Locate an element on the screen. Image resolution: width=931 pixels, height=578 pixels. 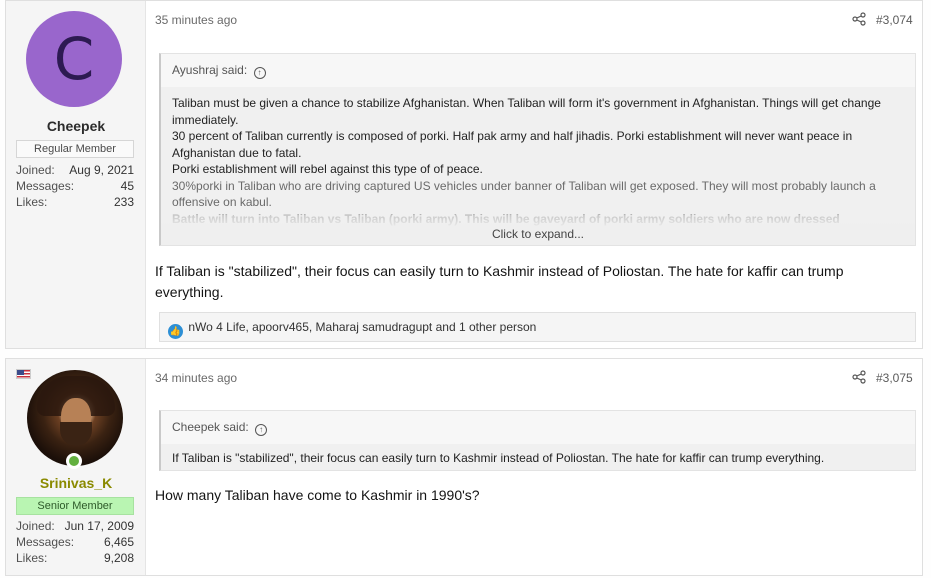
online-status-icon is located at coordinates (74, 461).